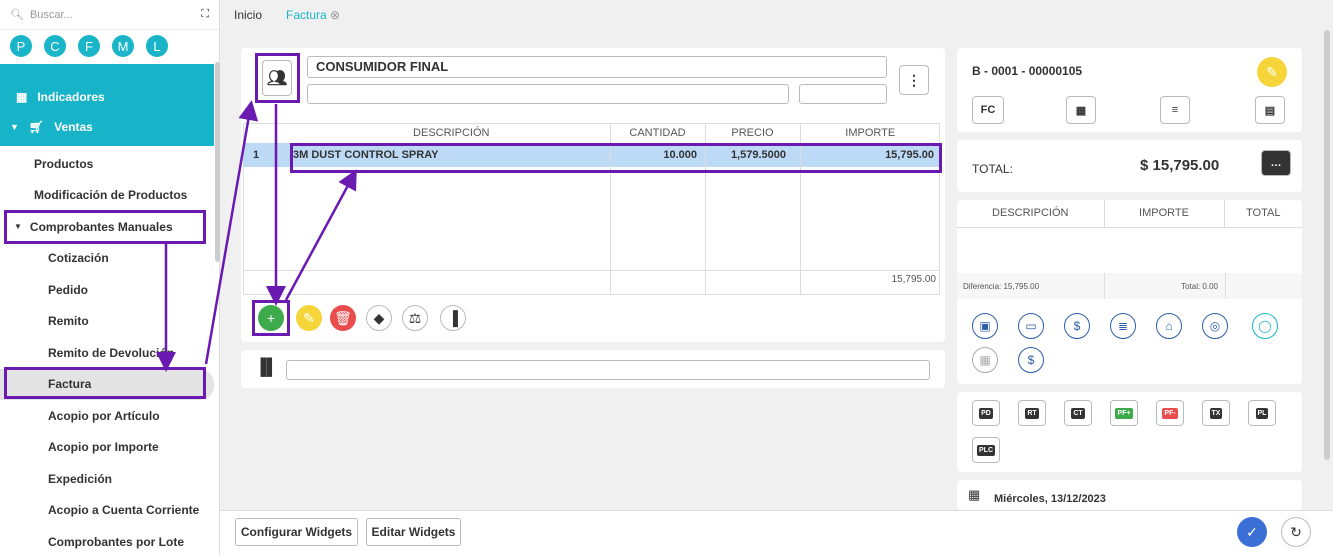  I want to click on invoice-header-card, so click(1129, 90).